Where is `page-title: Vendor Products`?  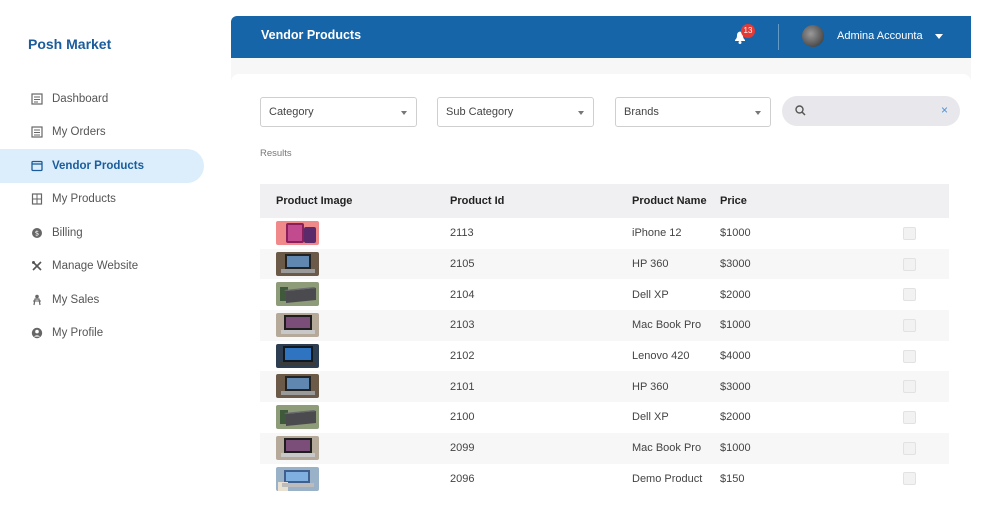
page-title: Vendor Products is located at coordinates (311, 35).